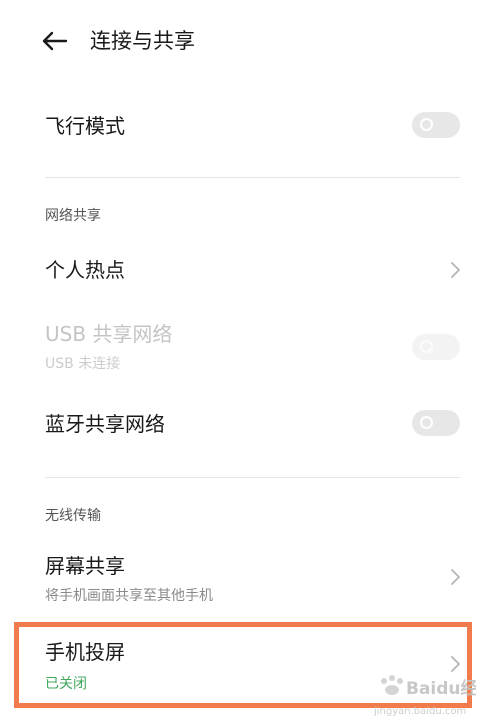  I want to click on arrow-left-icon, so click(55, 41).